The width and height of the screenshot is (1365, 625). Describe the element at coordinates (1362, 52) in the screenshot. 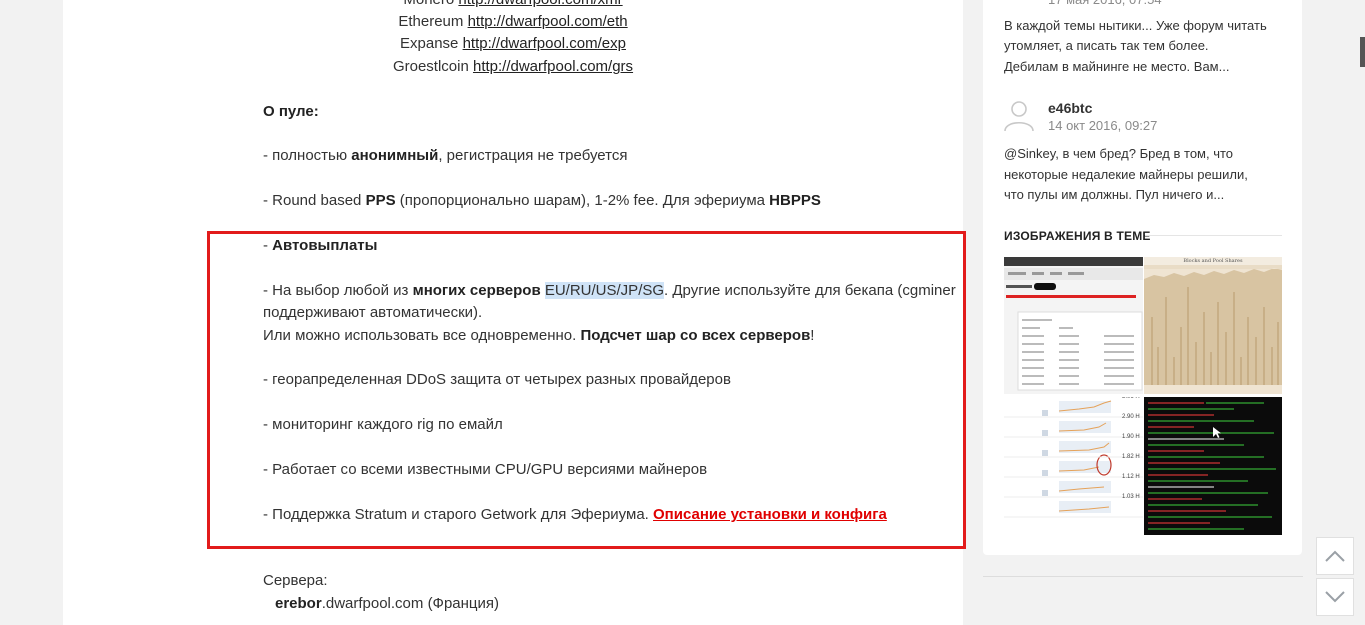

I see `window-edge` at that location.